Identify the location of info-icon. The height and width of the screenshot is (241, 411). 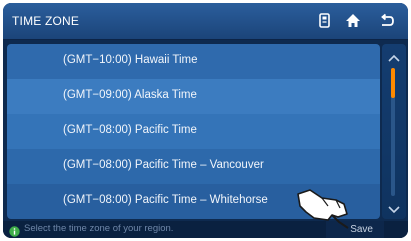
(14, 230).